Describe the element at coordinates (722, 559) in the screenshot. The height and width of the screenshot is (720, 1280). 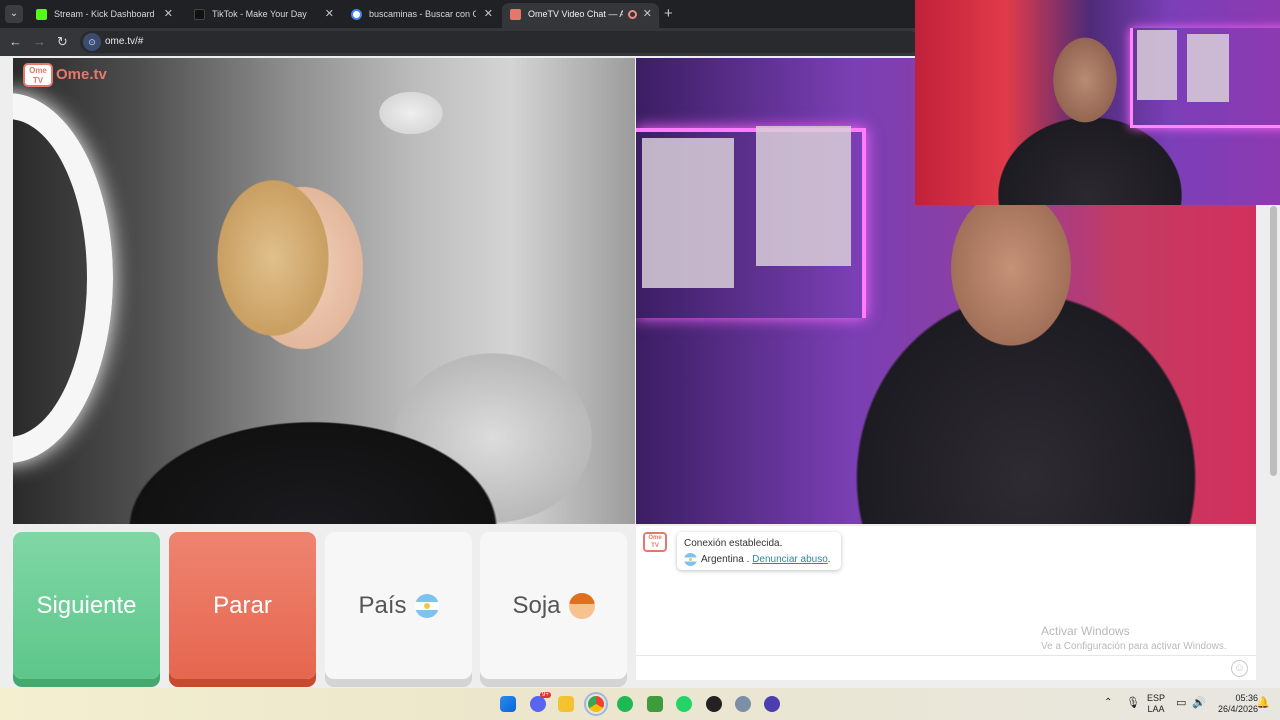
I see `partner-country: Argentina` at that location.